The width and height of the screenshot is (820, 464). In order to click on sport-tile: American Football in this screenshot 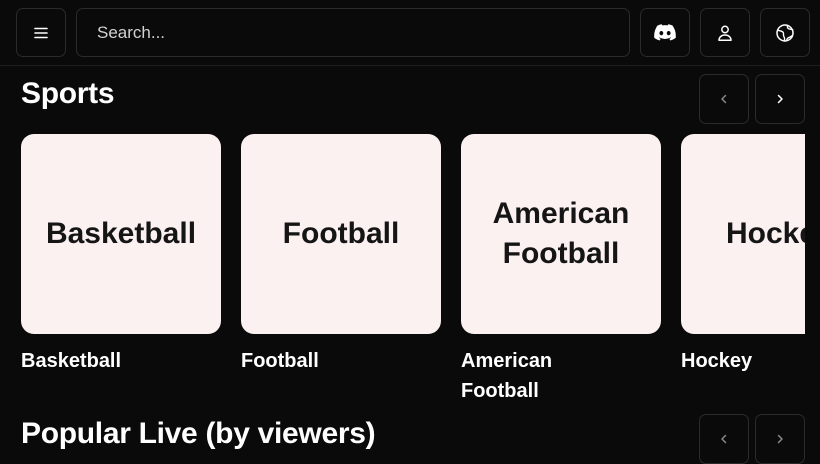, I will do `click(561, 234)`.